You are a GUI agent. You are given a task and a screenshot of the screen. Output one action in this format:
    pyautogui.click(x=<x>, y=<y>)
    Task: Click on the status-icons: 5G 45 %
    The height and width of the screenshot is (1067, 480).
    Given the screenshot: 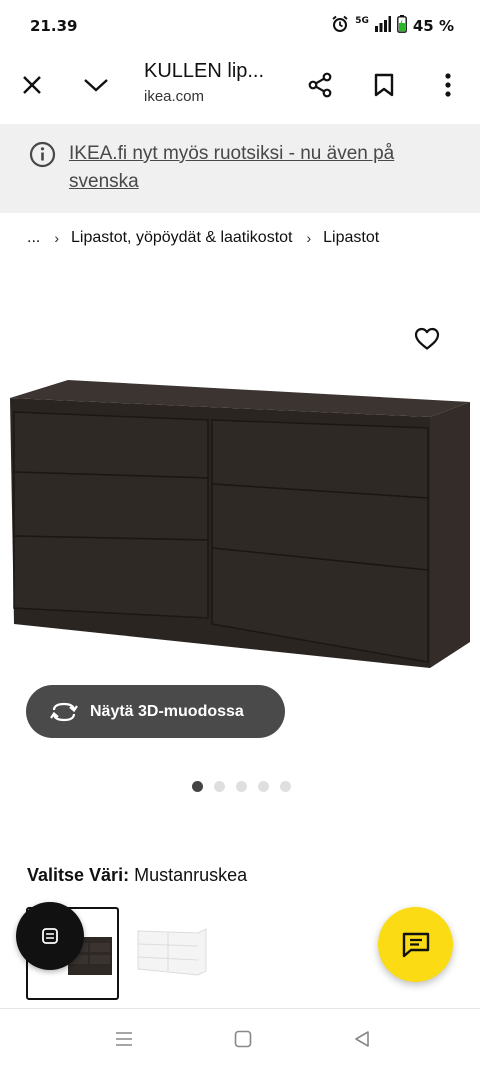 What is the action you would take?
    pyautogui.click(x=392, y=26)
    